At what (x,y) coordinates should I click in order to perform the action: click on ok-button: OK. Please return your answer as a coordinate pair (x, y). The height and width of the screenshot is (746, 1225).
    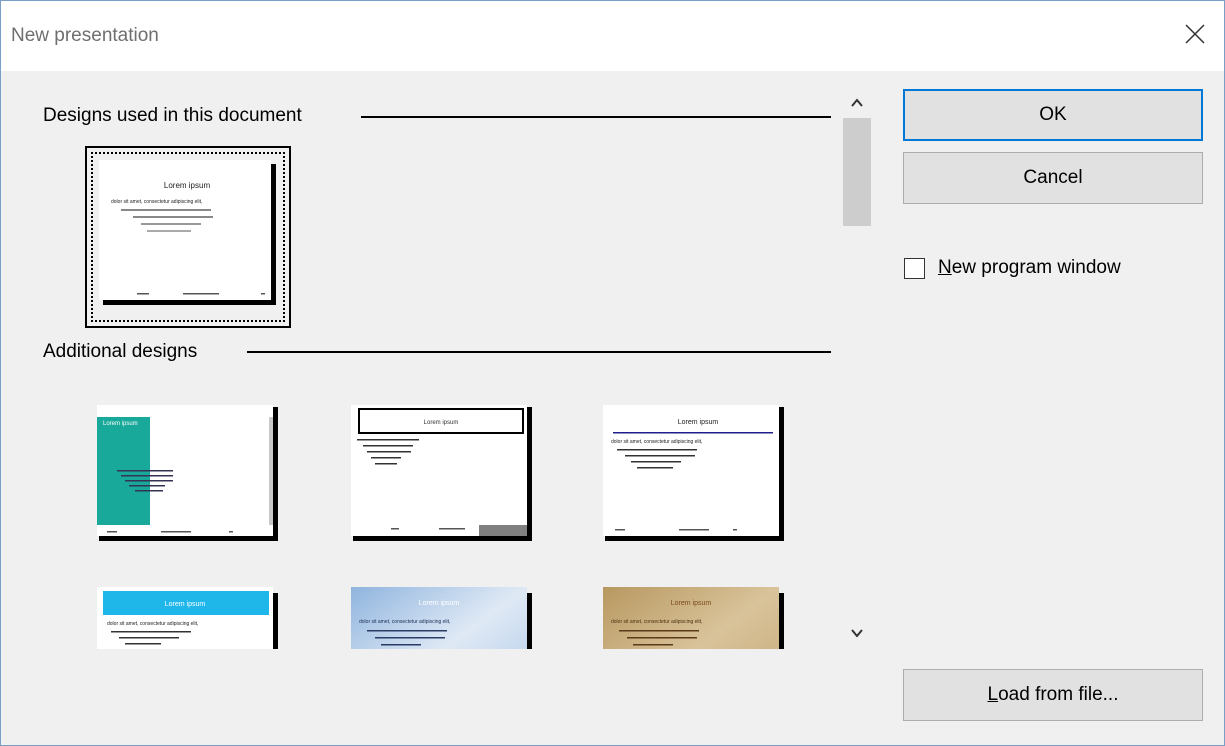
    Looking at the image, I should click on (1053, 115).